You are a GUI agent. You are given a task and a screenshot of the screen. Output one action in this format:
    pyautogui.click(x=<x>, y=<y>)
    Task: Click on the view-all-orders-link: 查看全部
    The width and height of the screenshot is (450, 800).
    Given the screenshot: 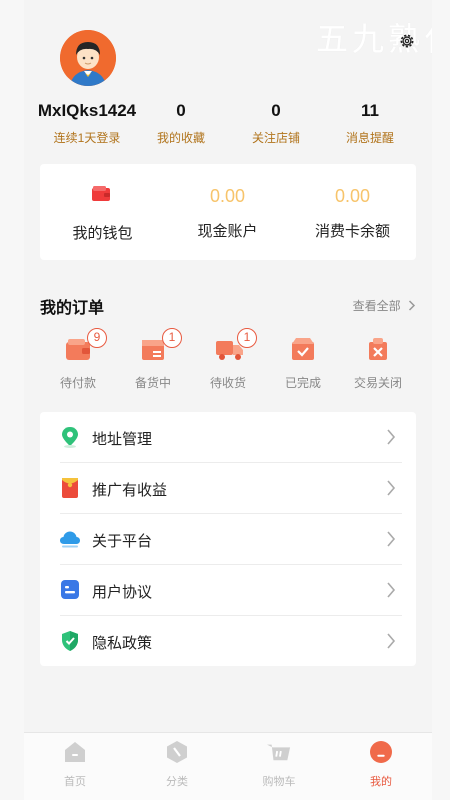 What is the action you would take?
    pyautogui.click(x=384, y=305)
    